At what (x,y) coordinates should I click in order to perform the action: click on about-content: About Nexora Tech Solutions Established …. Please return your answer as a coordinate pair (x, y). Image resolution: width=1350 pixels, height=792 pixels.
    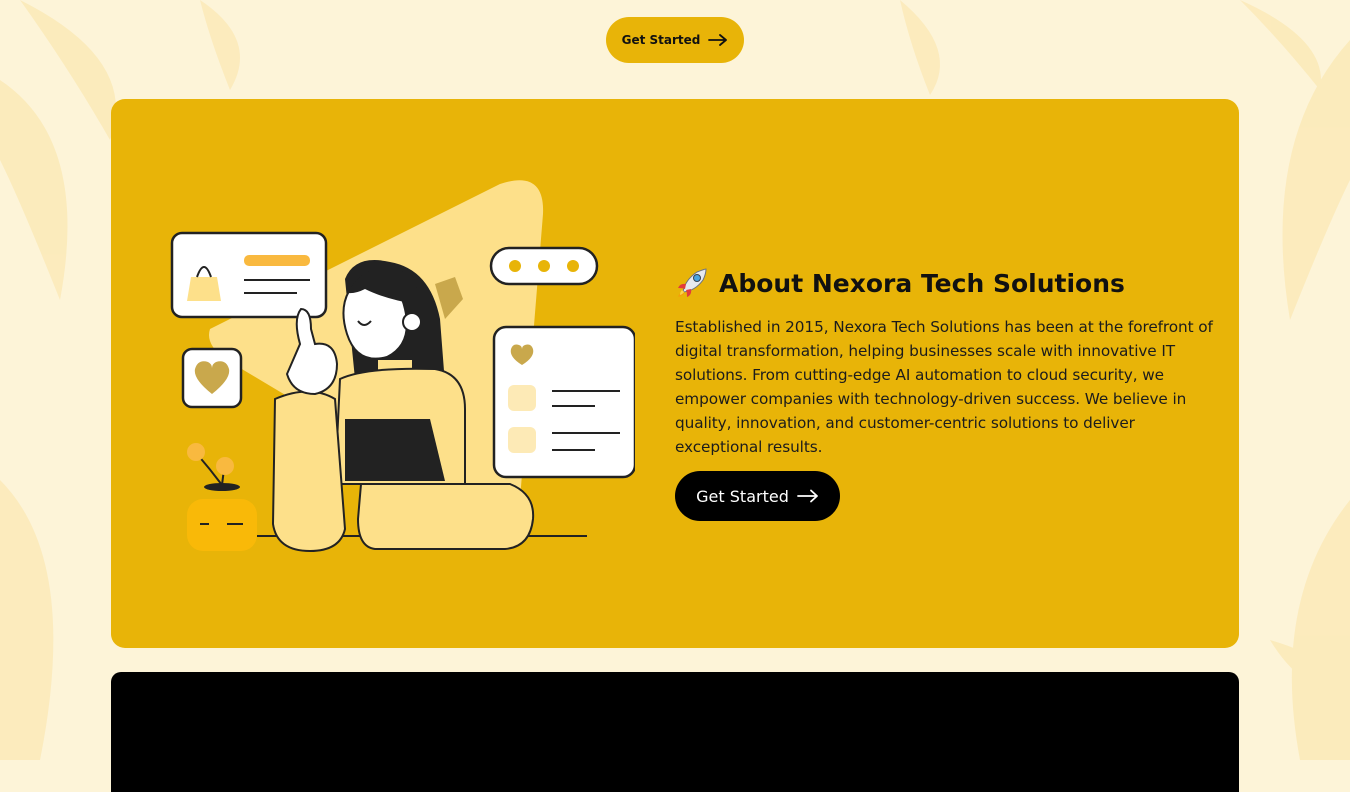
    Looking at the image, I should click on (949, 393).